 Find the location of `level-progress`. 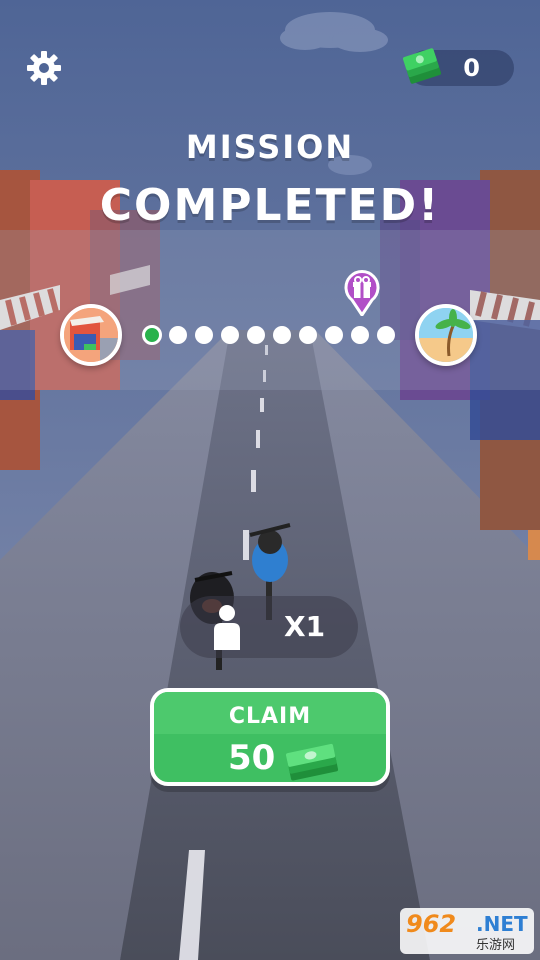

level-progress is located at coordinates (270, 325).